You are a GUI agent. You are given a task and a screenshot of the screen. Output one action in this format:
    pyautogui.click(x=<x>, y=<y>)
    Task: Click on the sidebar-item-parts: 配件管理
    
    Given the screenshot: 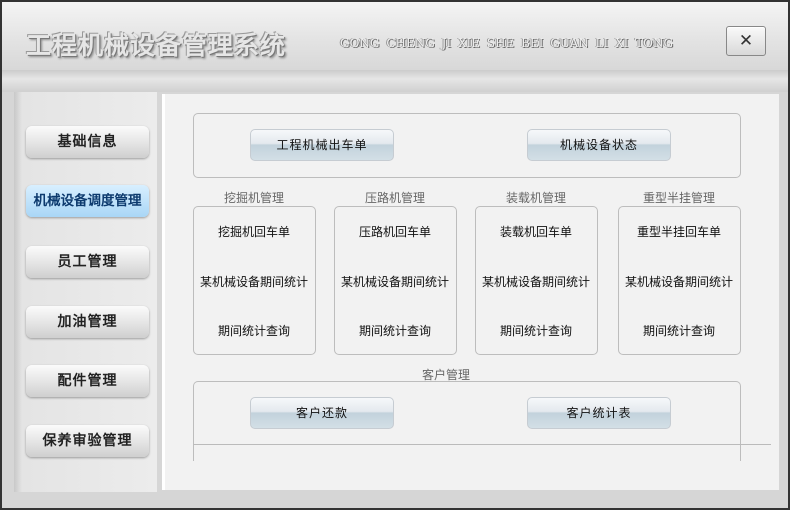 What is the action you would take?
    pyautogui.click(x=87, y=381)
    